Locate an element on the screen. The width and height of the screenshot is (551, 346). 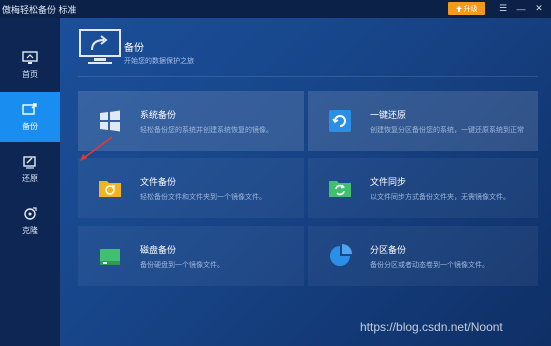
card-title: 文件同步 is located at coordinates (388, 182).